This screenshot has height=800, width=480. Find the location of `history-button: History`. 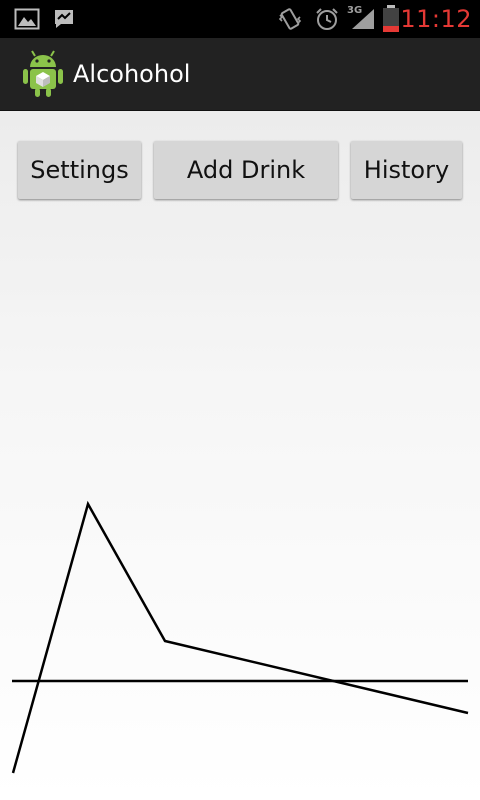

history-button: History is located at coordinates (406, 170).